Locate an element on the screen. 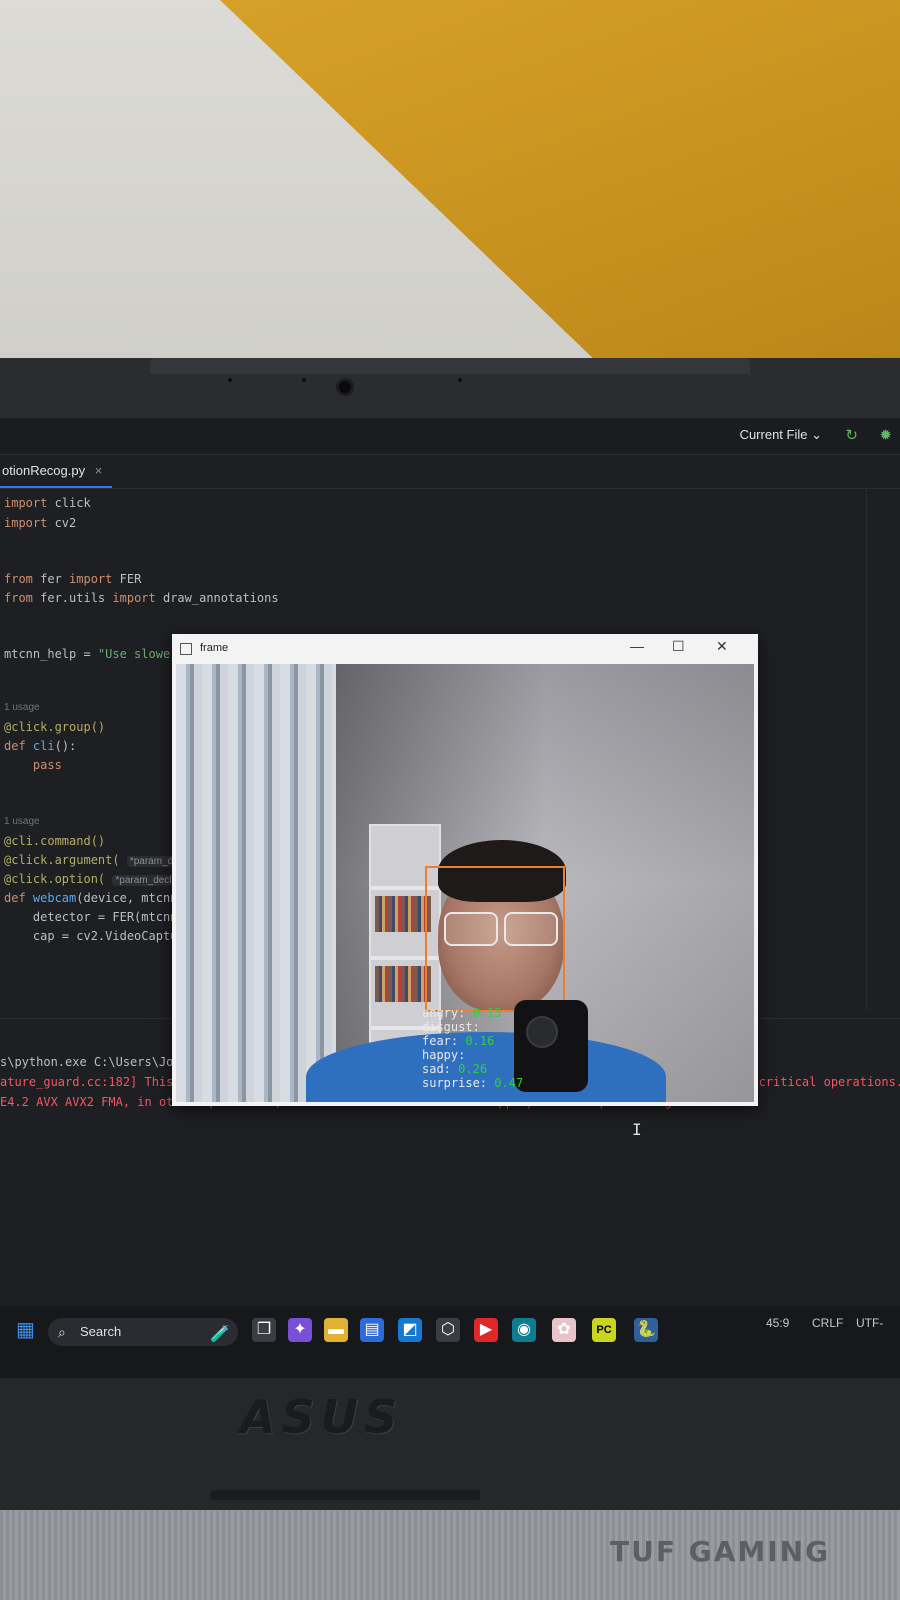  tuf-gaming-logo: TUF GAMING is located at coordinates (720, 1551).